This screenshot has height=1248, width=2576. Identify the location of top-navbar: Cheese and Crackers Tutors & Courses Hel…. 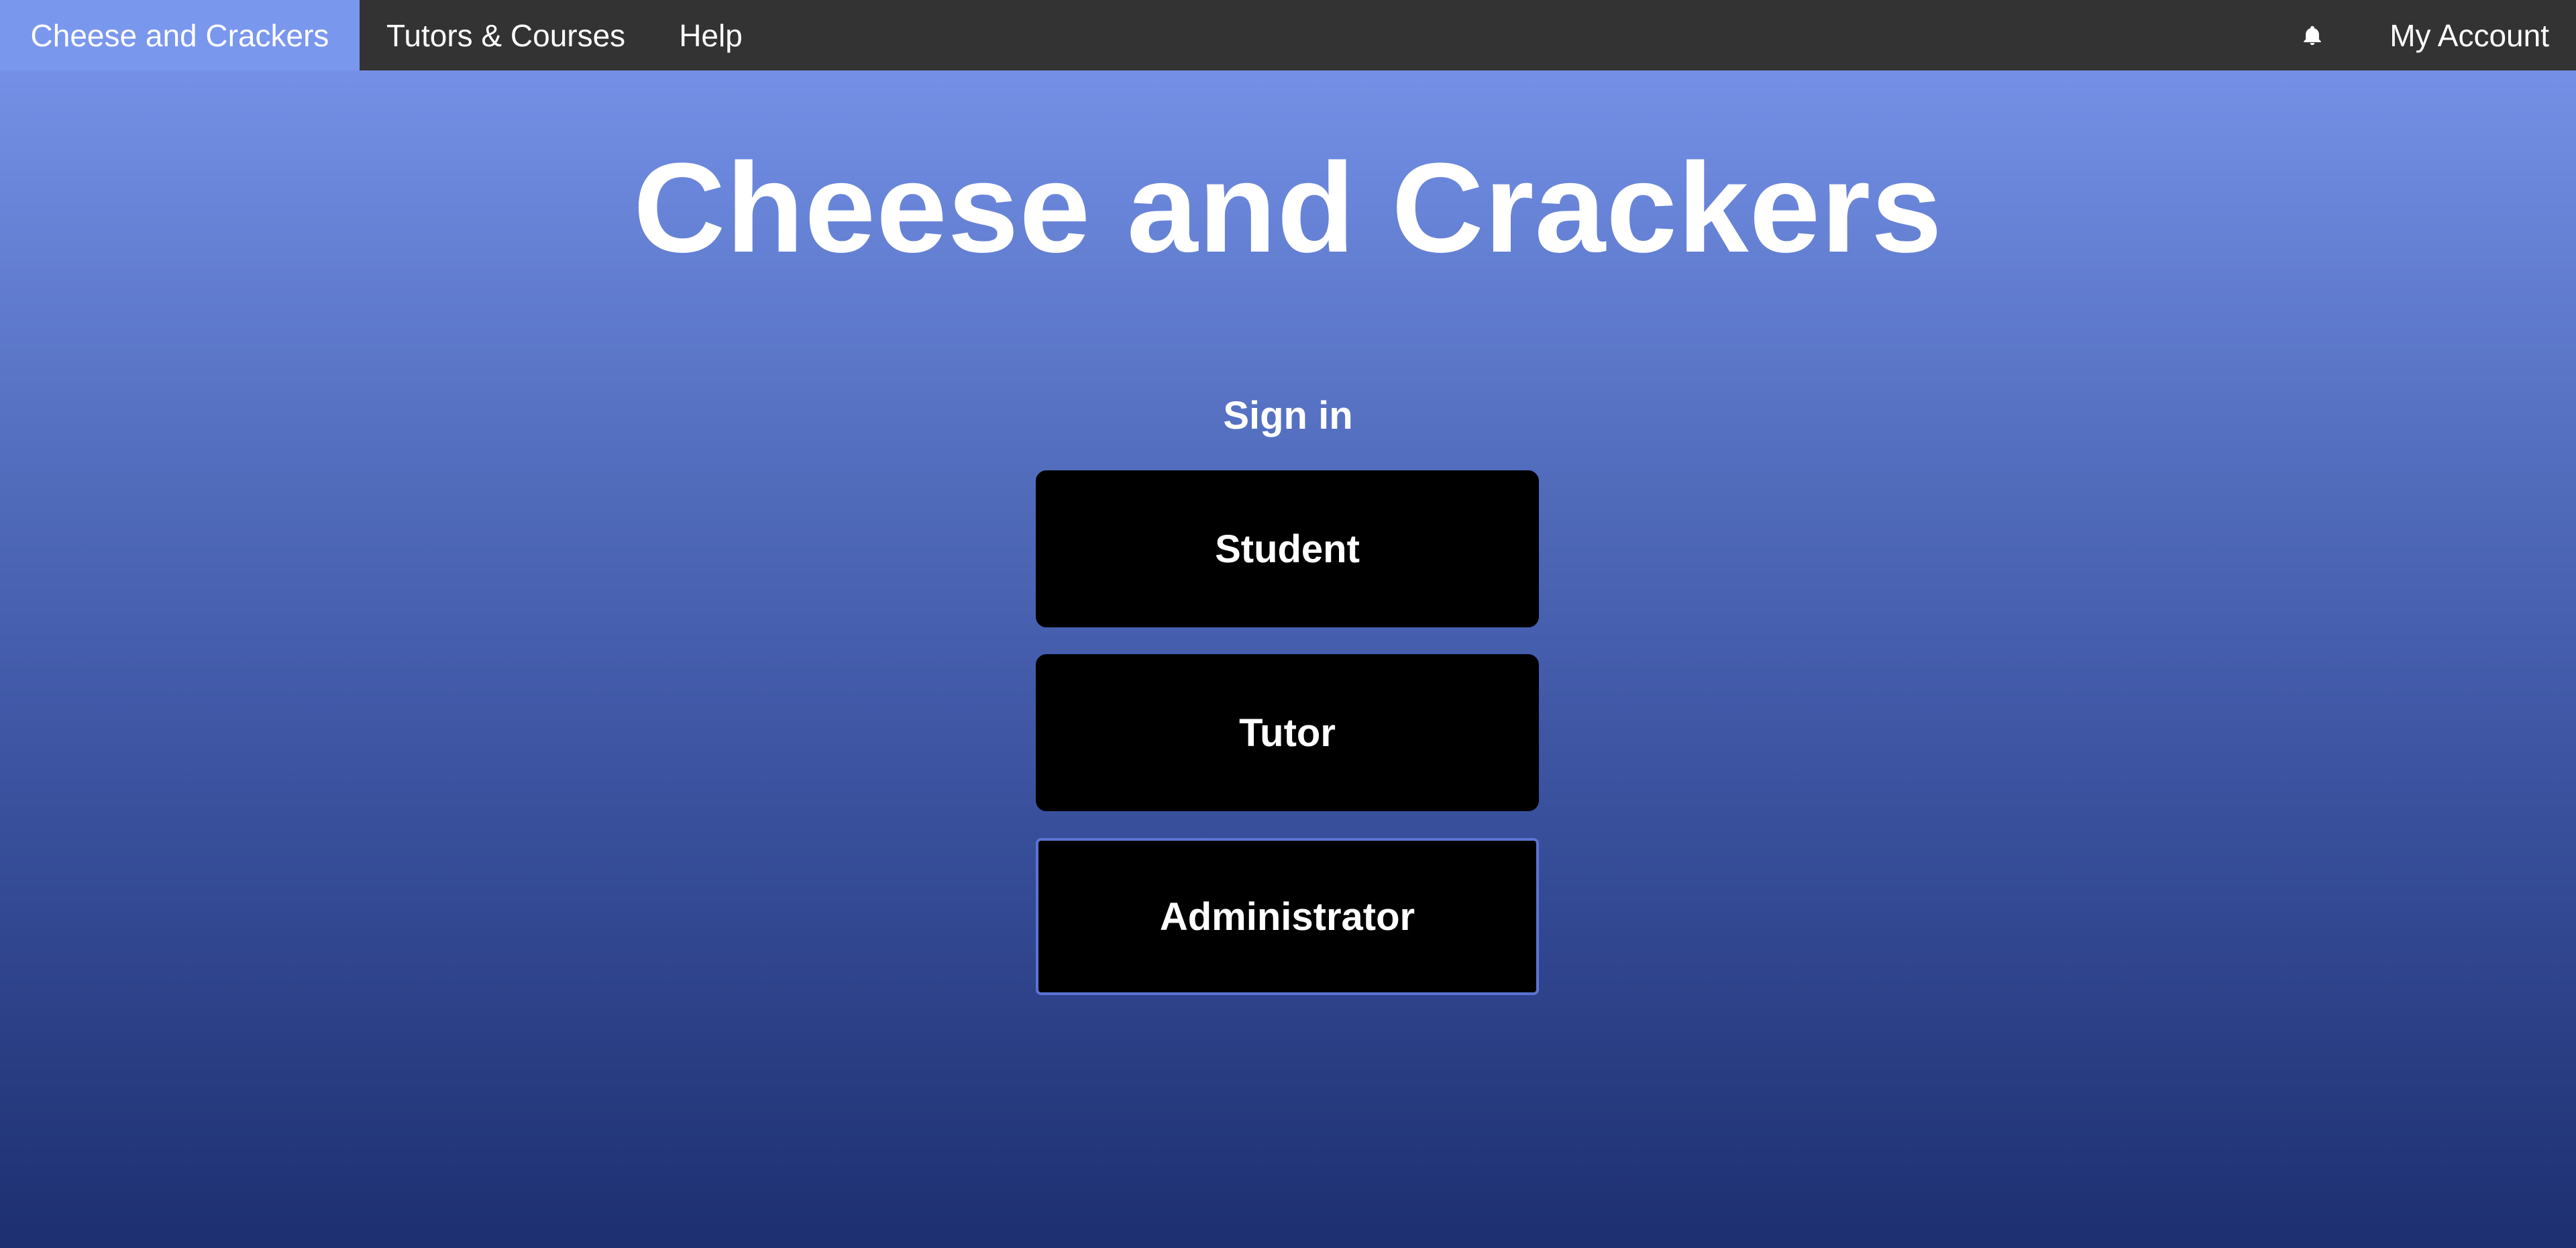
(1288, 35).